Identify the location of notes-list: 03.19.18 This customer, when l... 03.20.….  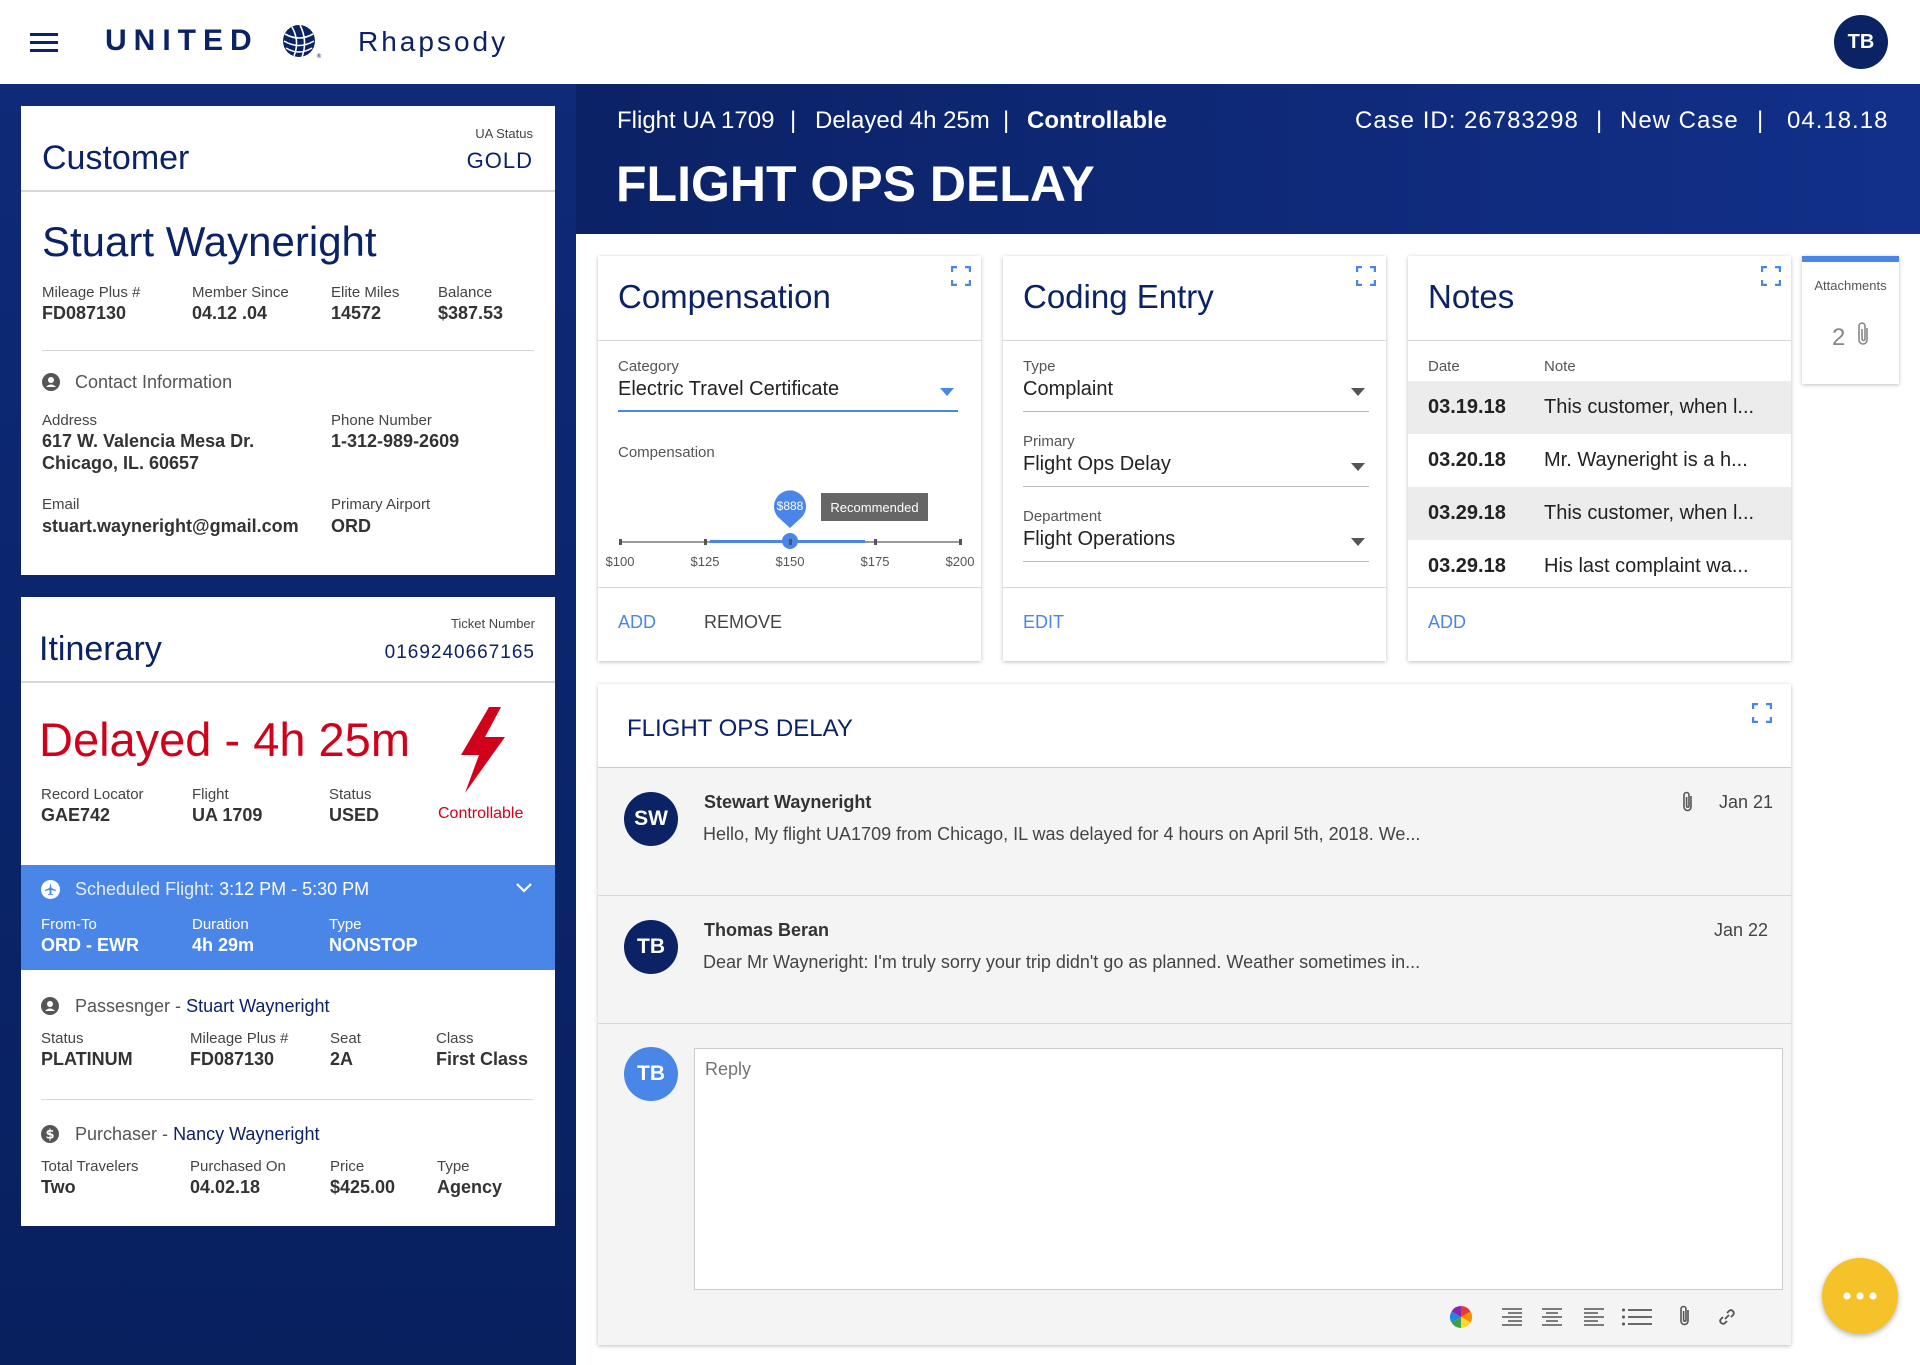
(1599, 487).